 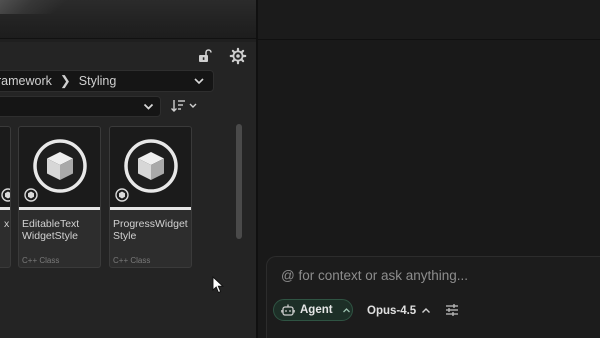 What do you see at coordinates (129, 19) in the screenshot?
I see `viewport-preview` at bounding box center [129, 19].